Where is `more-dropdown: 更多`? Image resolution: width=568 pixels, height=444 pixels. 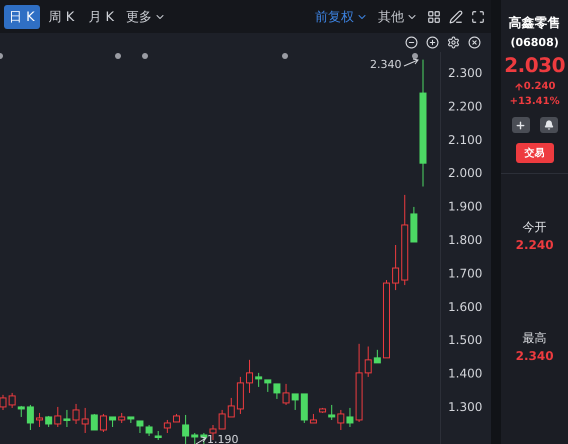 more-dropdown: 更多 is located at coordinates (146, 17).